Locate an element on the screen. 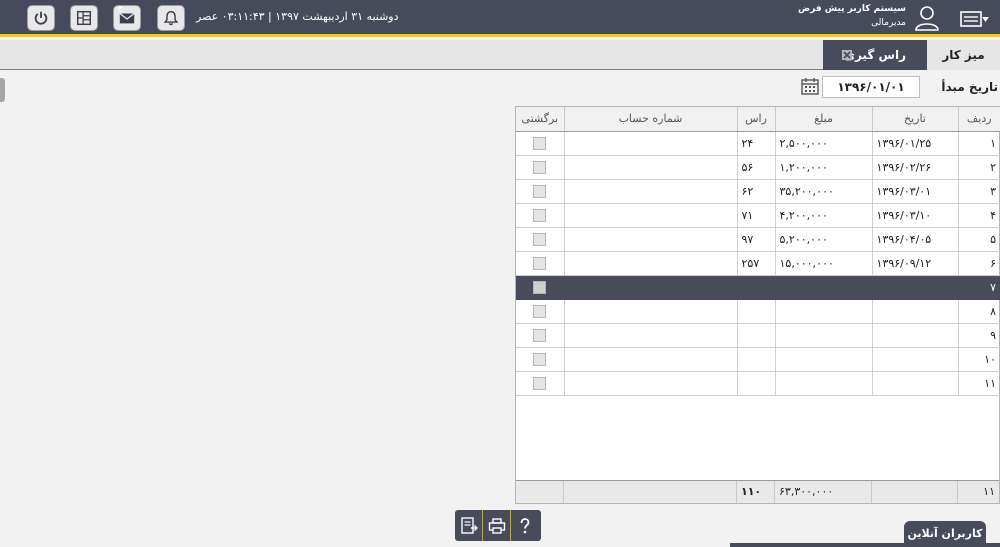 The width and height of the screenshot is (1000, 547). cell-amount: ۲,۵۰۰,۰۰۰ is located at coordinates (824, 143).